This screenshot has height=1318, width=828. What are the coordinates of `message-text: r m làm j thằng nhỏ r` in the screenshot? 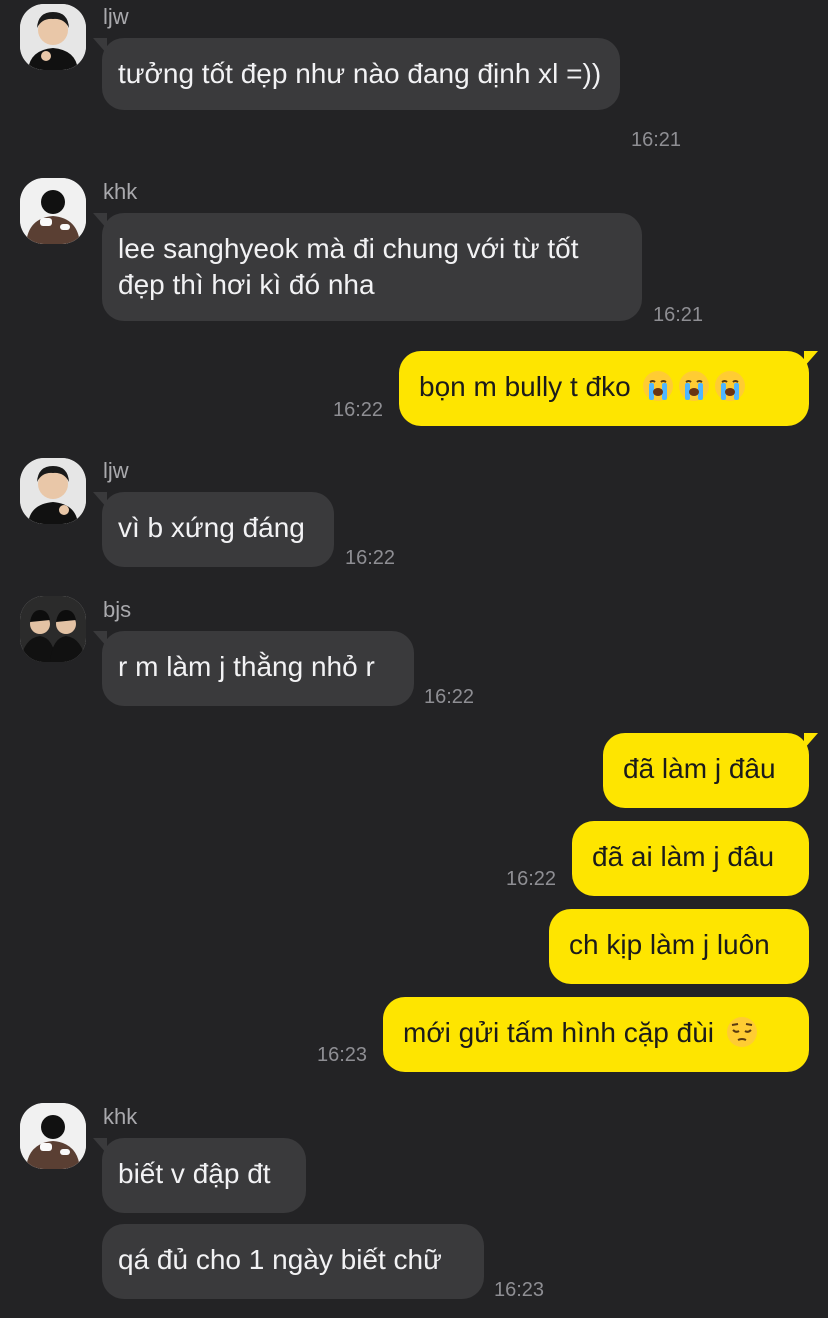 It's located at (246, 666).